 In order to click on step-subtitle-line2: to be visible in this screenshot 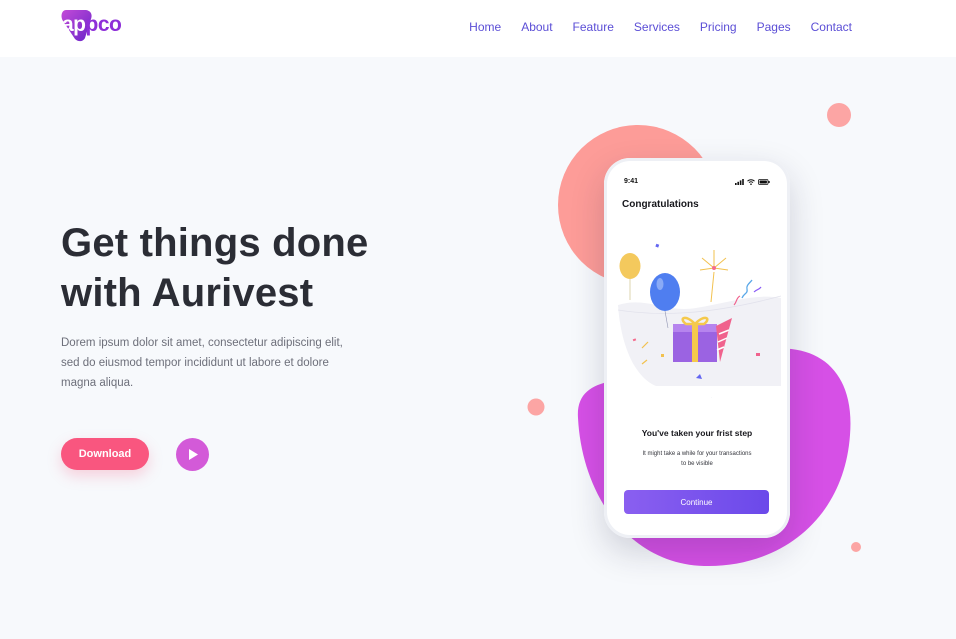, I will do `click(697, 464)`.